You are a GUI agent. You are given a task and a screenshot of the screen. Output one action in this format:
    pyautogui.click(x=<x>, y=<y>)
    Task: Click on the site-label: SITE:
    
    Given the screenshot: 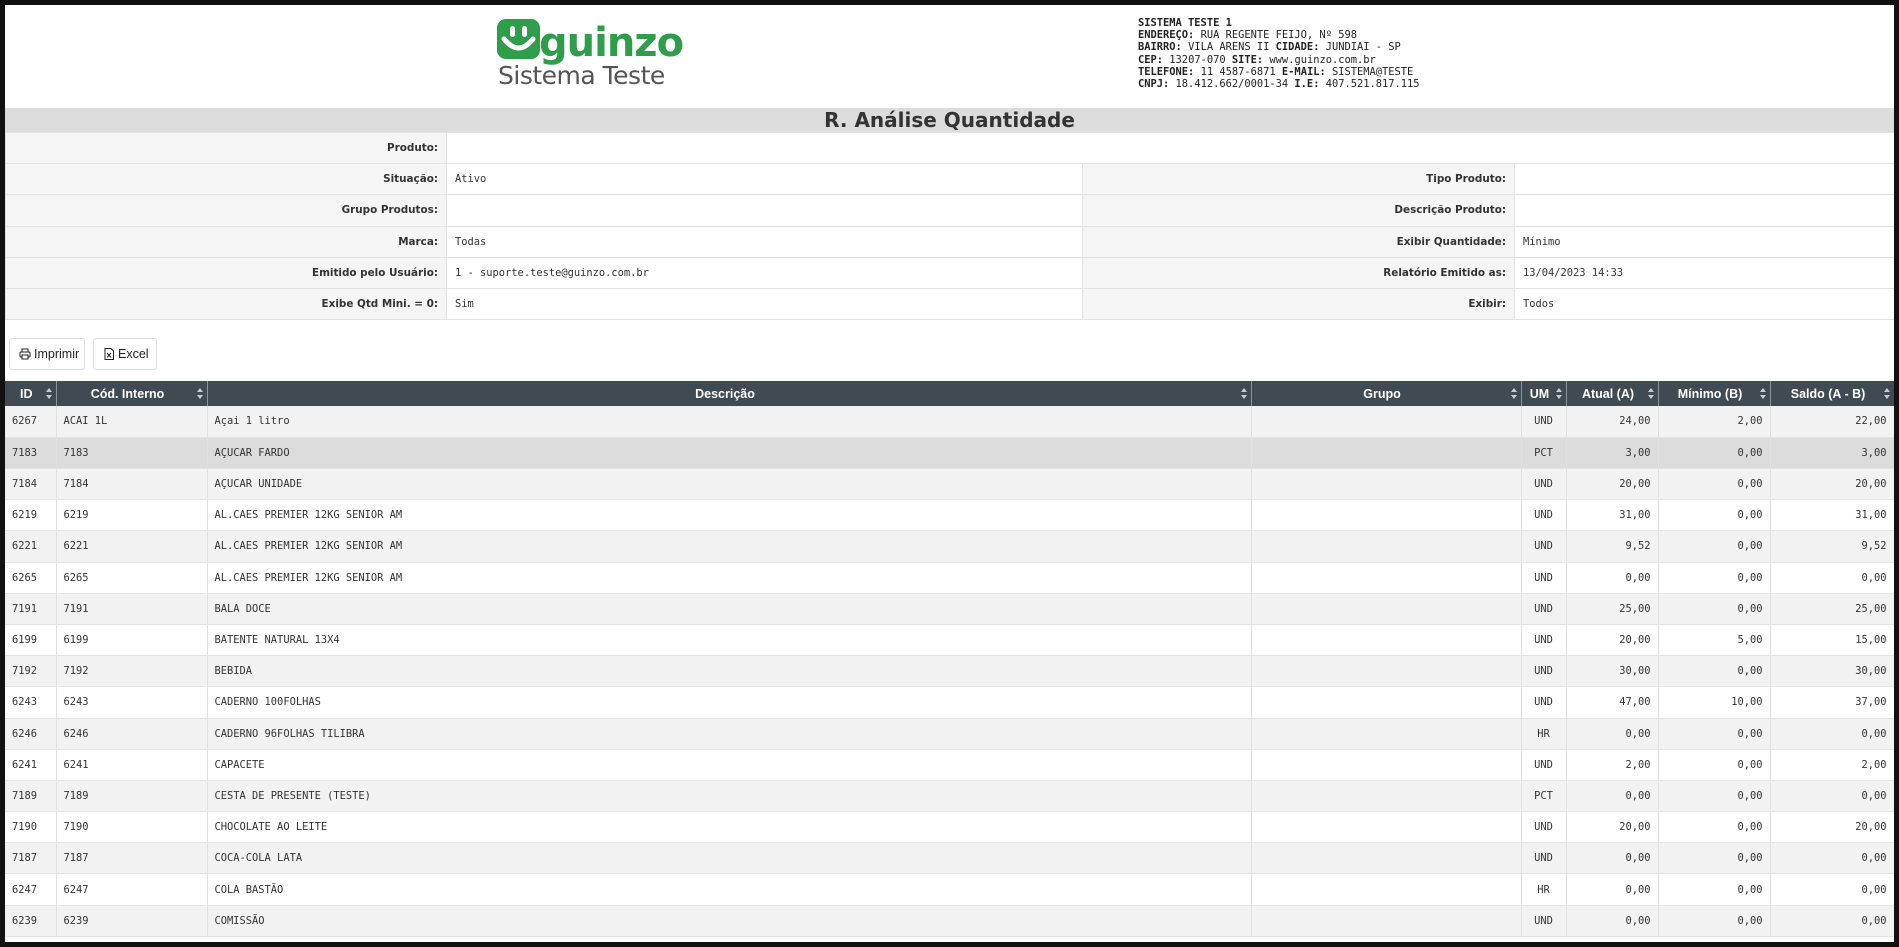 What is the action you would take?
    pyautogui.click(x=1247, y=59)
    